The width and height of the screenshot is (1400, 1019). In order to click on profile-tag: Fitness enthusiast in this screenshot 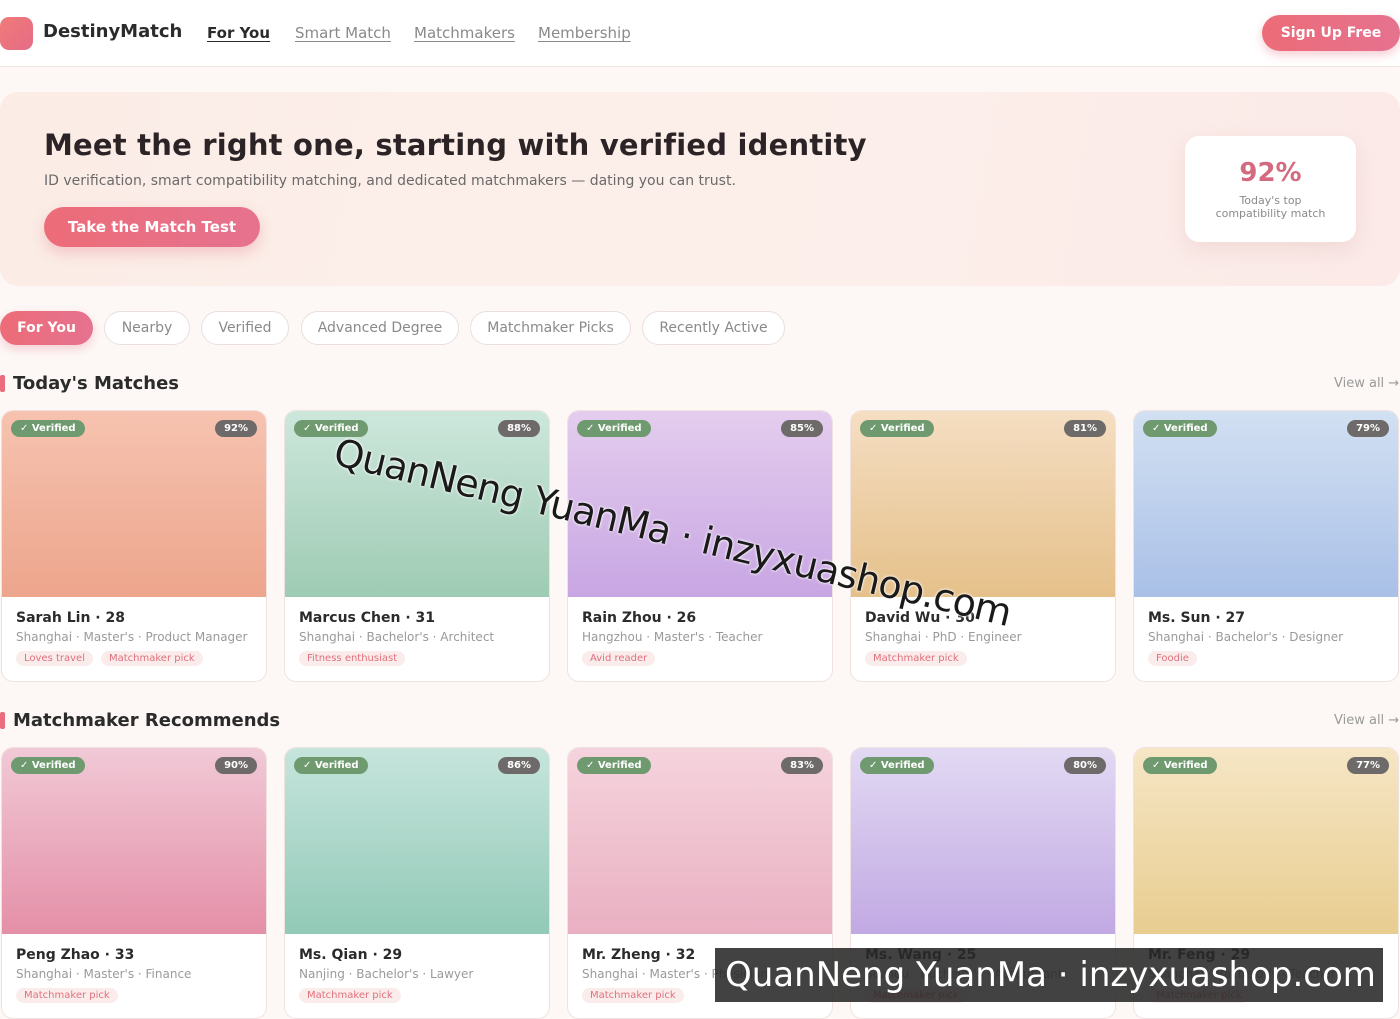, I will do `click(352, 658)`.